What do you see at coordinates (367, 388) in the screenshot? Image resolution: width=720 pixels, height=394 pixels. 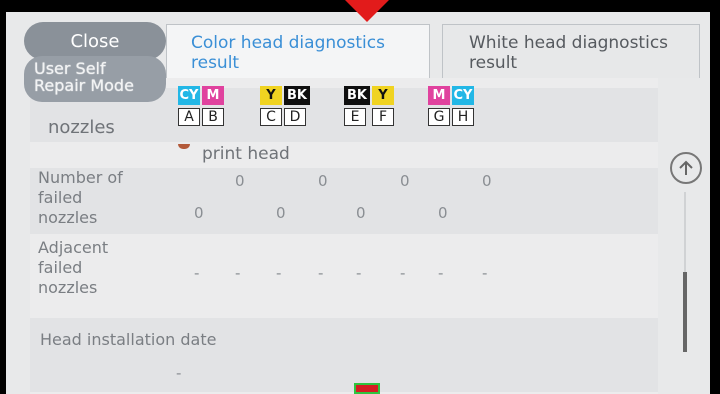 I see `marker` at bounding box center [367, 388].